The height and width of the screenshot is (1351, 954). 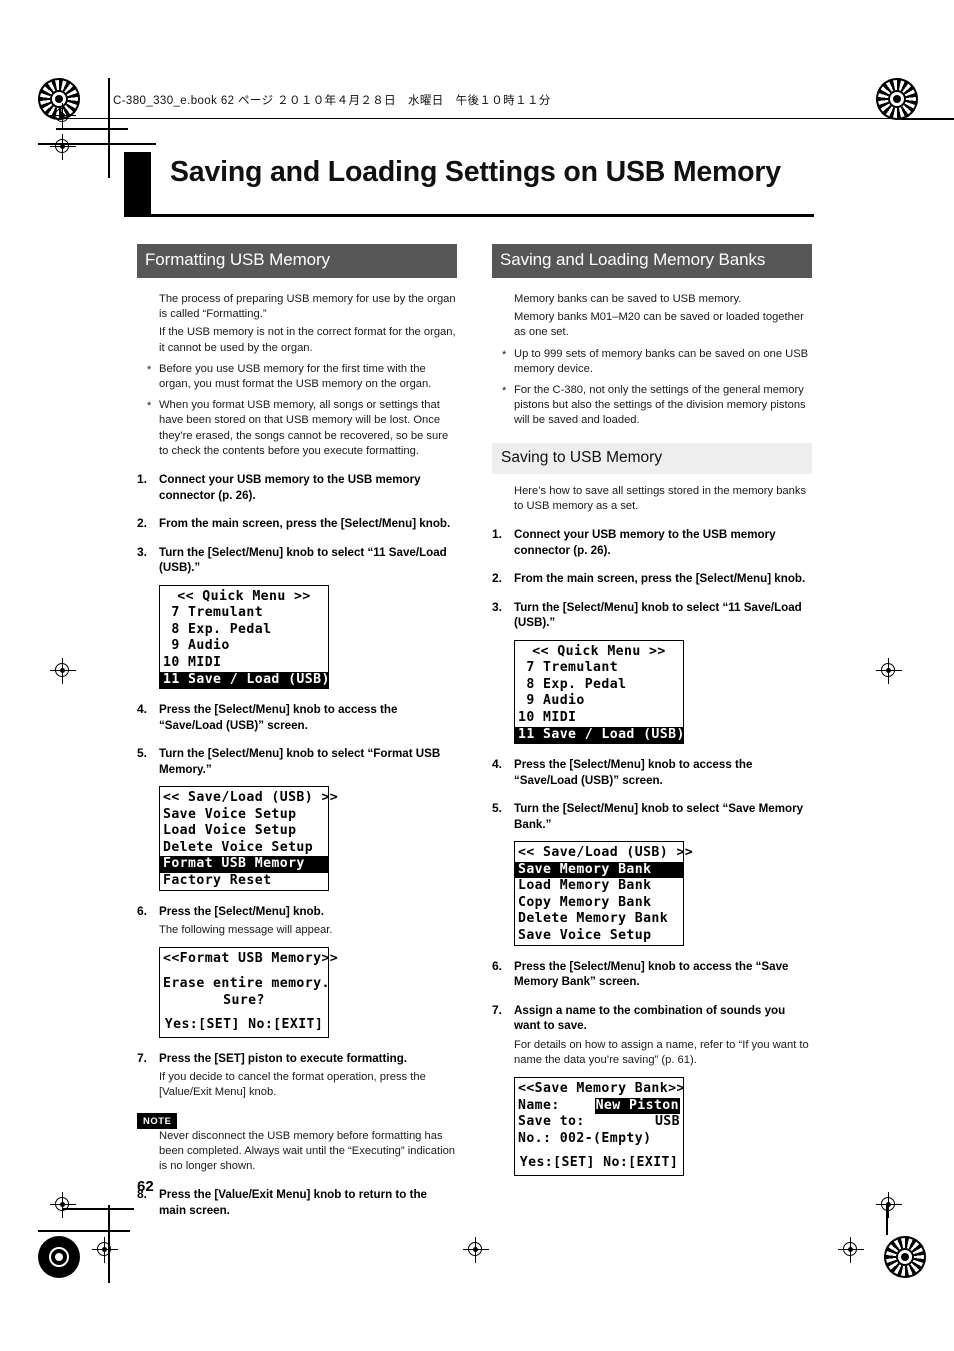 I want to click on lcd-title: << Quick Menu >>, so click(x=599, y=651).